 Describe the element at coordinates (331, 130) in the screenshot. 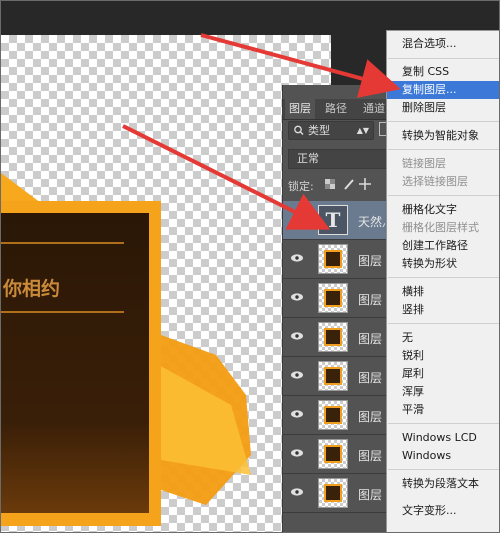

I see `layer-filter-dropdown: 类型 ▲▼` at that location.